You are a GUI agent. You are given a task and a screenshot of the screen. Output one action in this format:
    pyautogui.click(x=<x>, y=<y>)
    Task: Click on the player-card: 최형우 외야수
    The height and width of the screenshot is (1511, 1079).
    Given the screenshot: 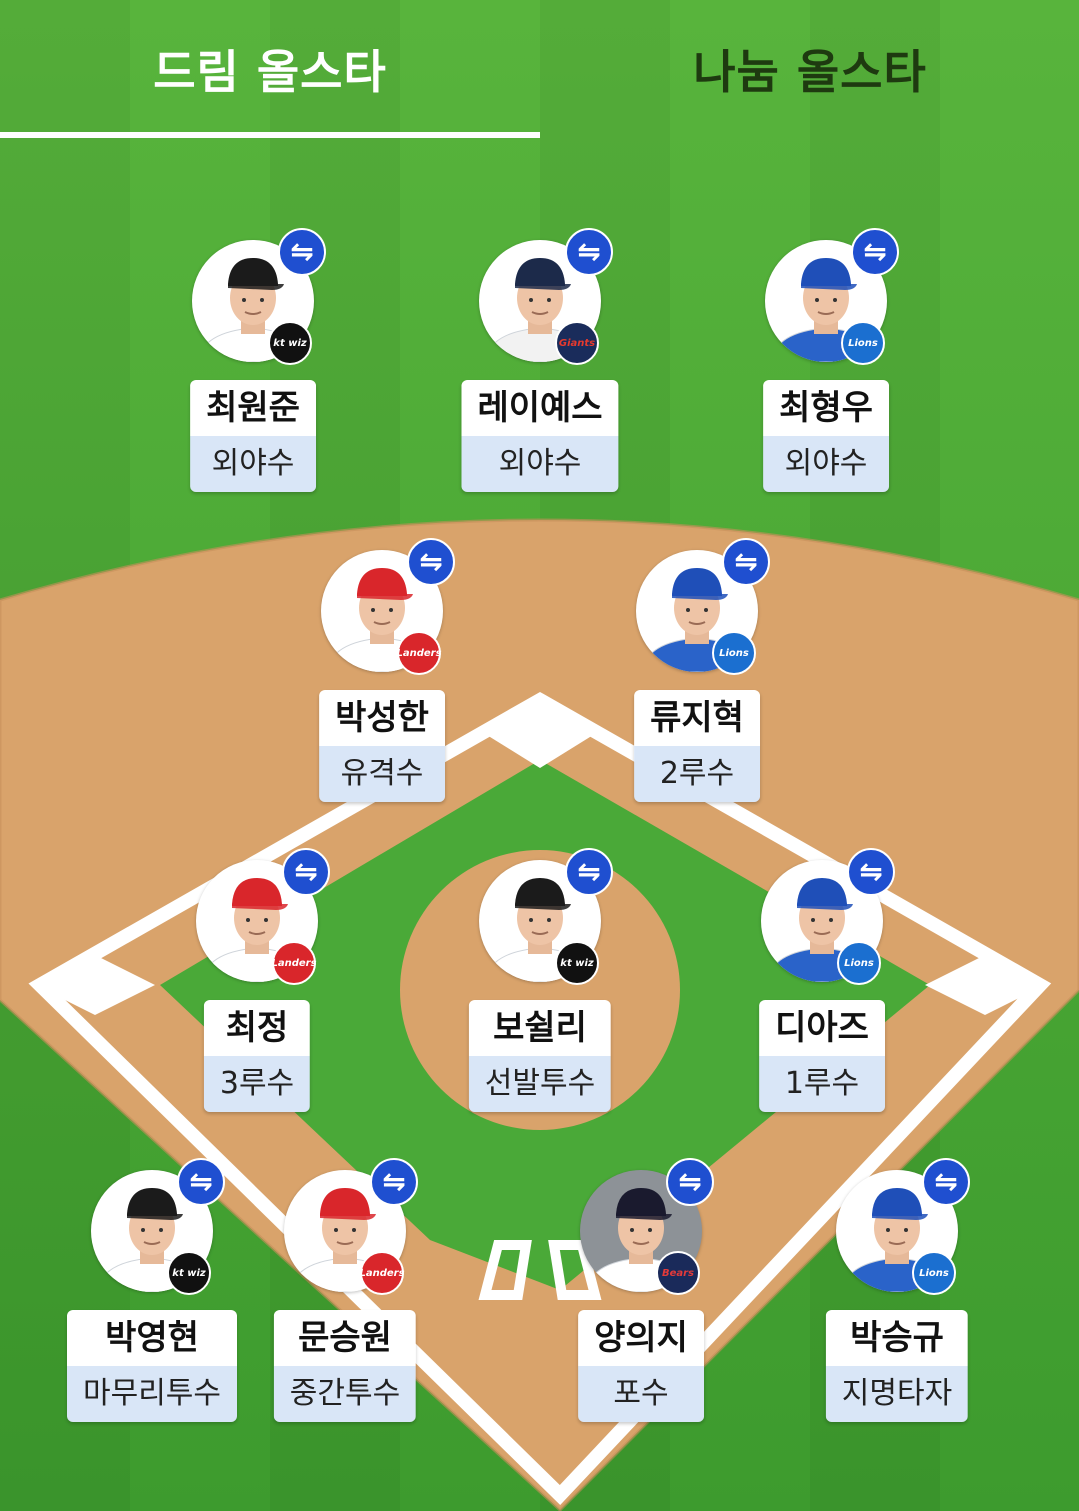 What is the action you would take?
    pyautogui.click(x=826, y=436)
    